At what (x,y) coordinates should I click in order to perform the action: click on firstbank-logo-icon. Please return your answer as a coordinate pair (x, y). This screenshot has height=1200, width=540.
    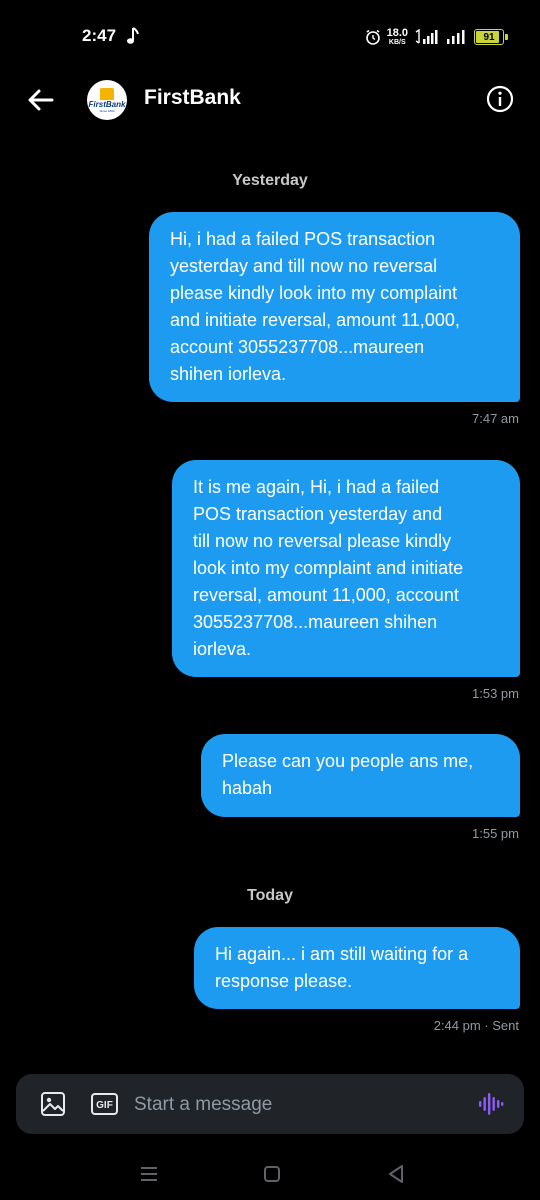
    Looking at the image, I should click on (107, 93).